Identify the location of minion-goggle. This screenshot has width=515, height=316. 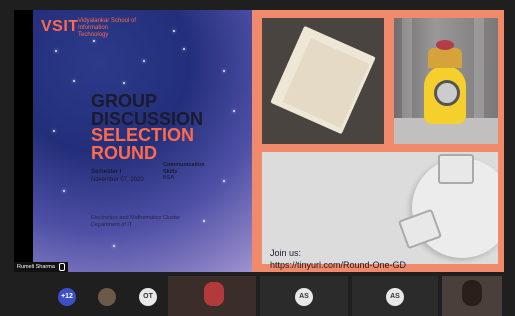
(447, 93).